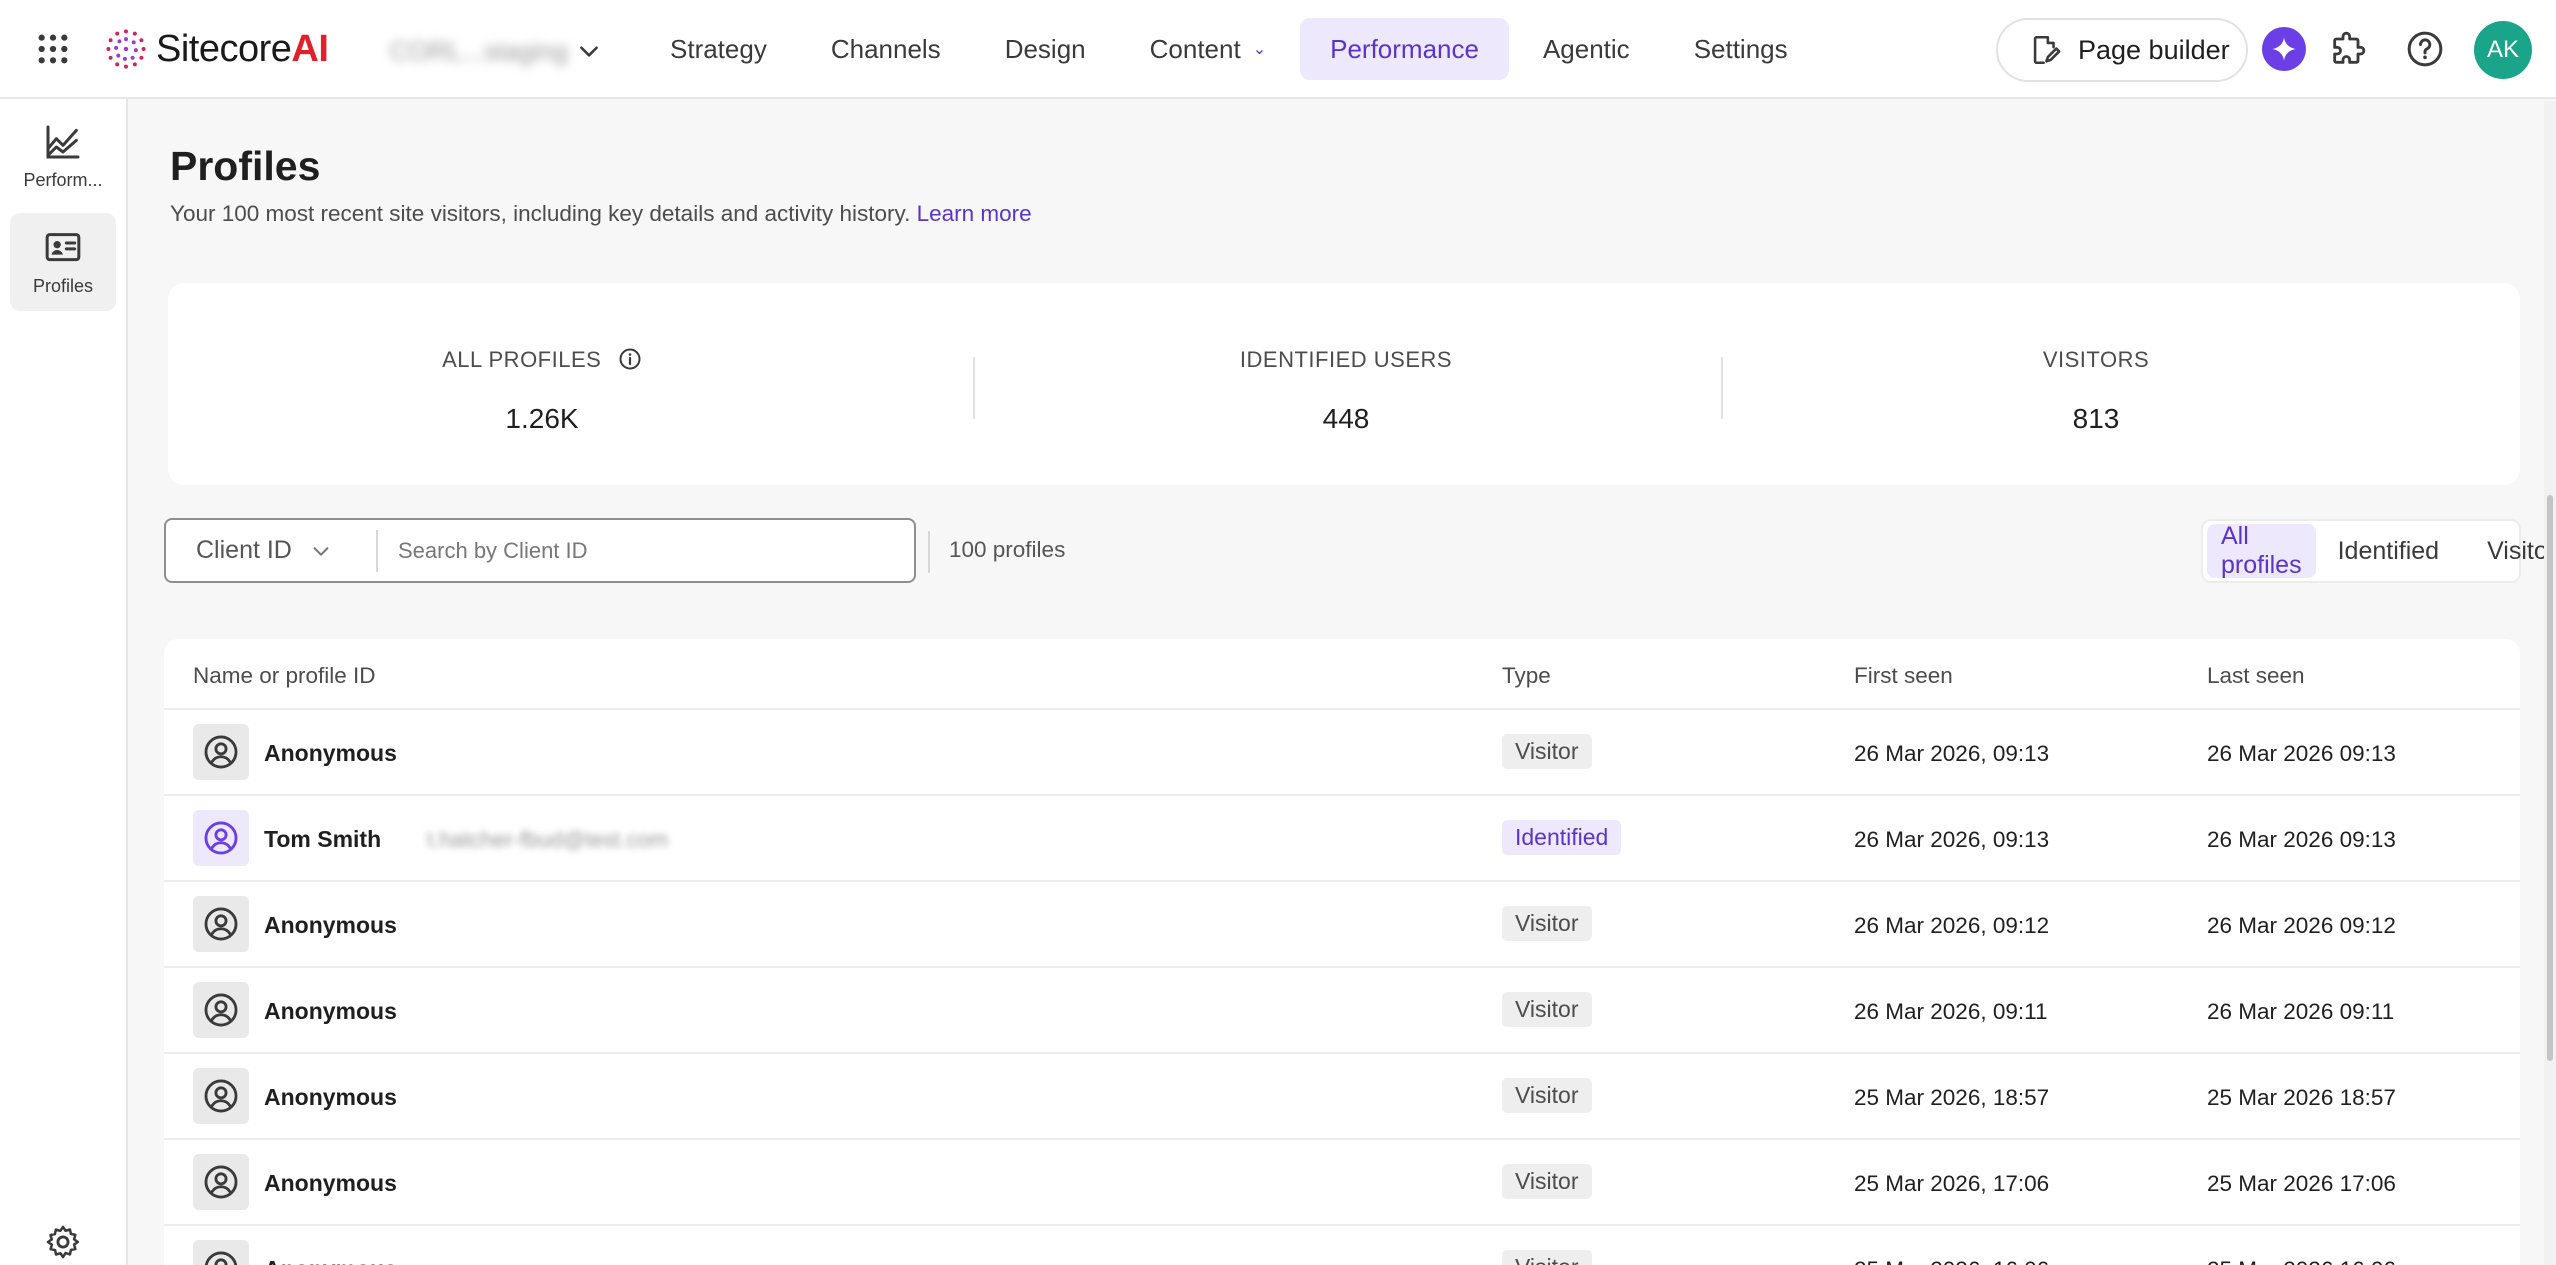  Describe the element at coordinates (63, 285) in the screenshot. I see `rail-item-profiles-label: Profiles` at that location.